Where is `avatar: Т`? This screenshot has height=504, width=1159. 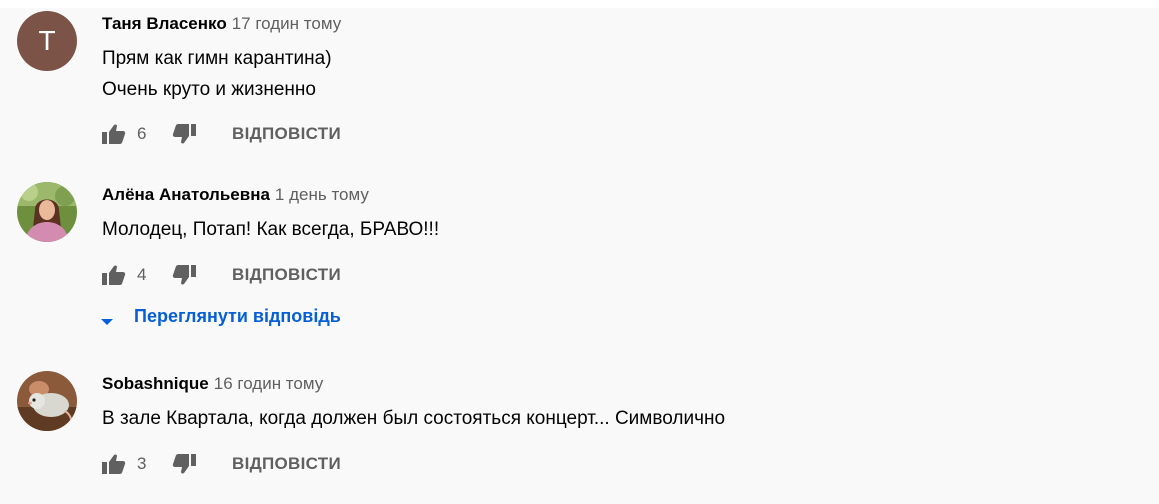 avatar: Т is located at coordinates (47, 41).